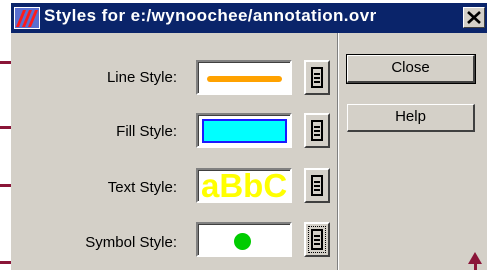 This screenshot has height=270, width=487. I want to click on symbol-style-preview, so click(244, 239).